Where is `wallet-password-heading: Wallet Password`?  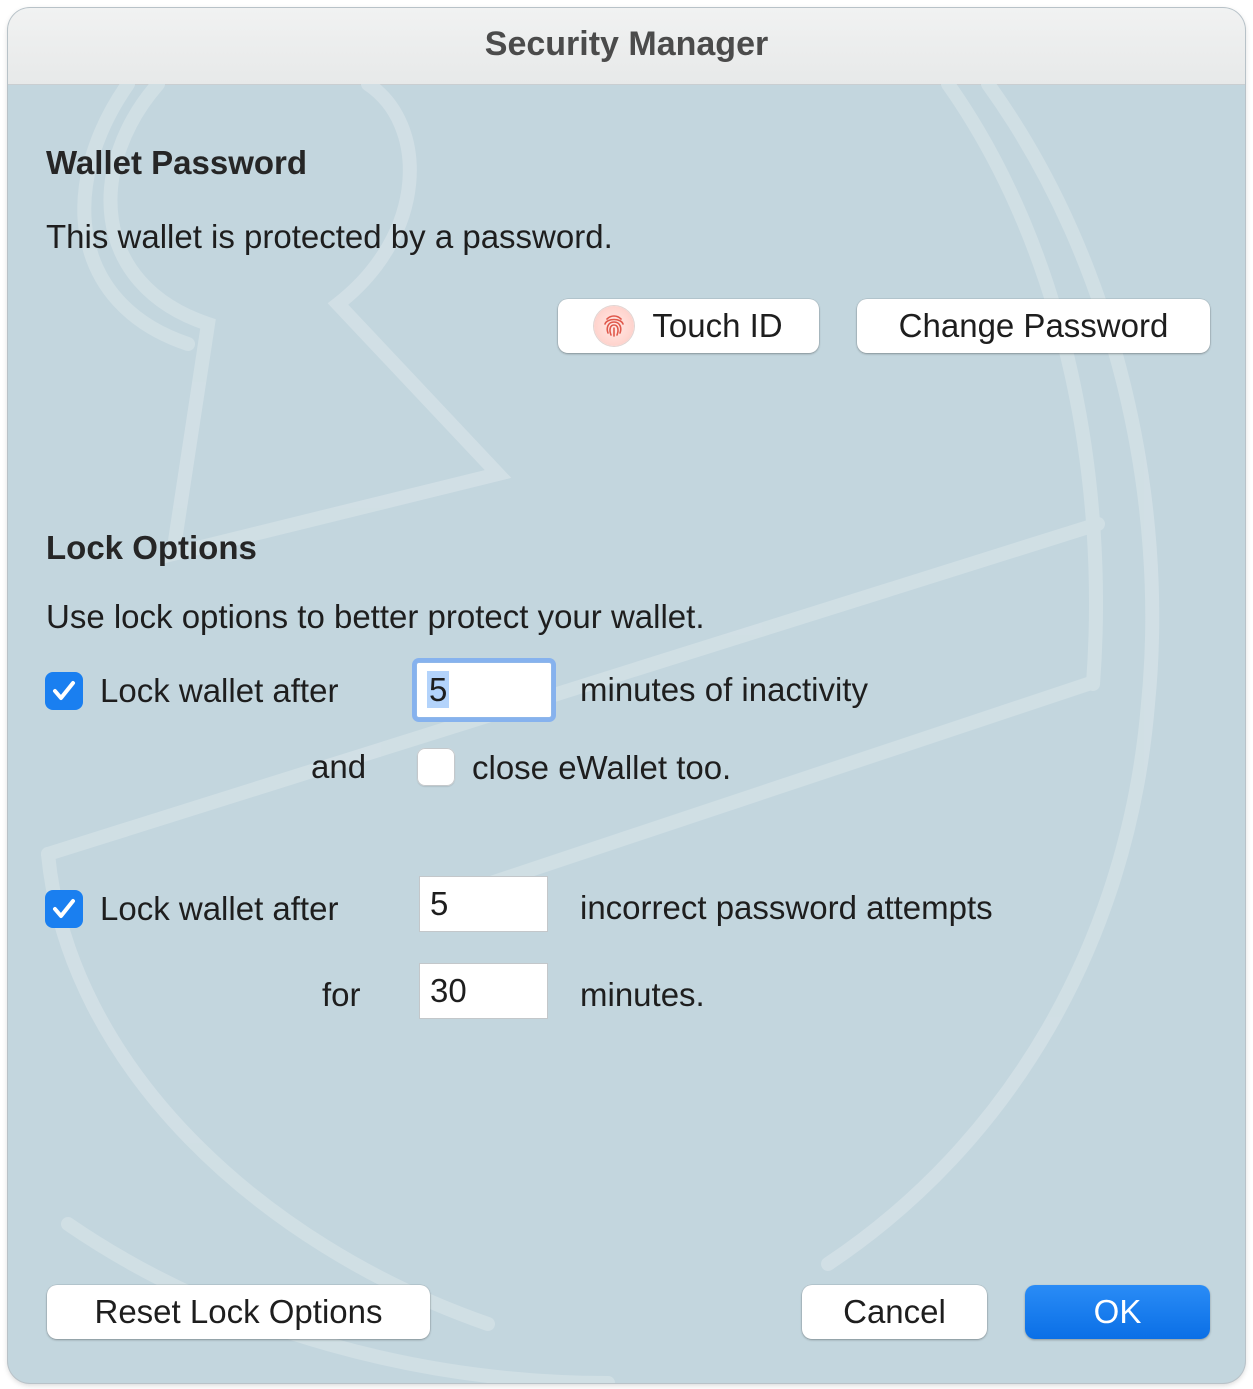 wallet-password-heading: Wallet Password is located at coordinates (177, 162).